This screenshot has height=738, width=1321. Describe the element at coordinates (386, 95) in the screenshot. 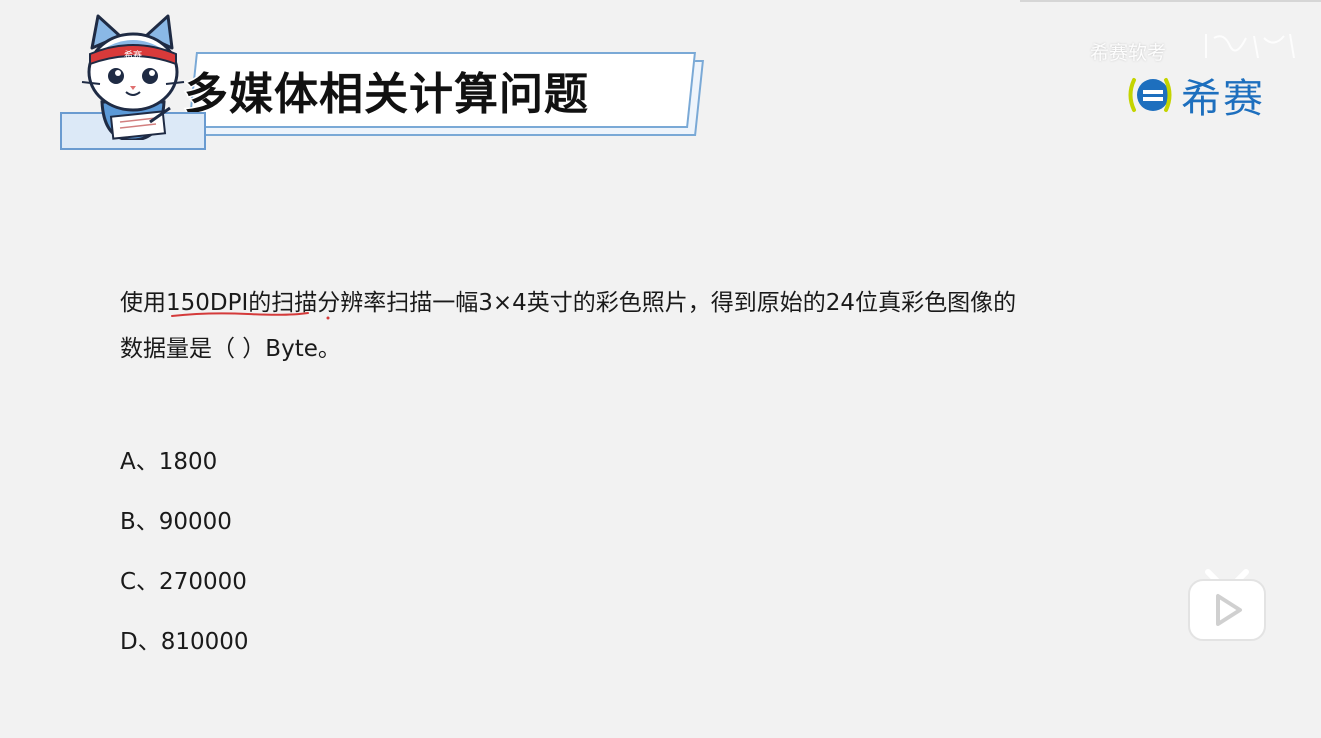

I see `page-title: 多媒体相关计算问题` at that location.